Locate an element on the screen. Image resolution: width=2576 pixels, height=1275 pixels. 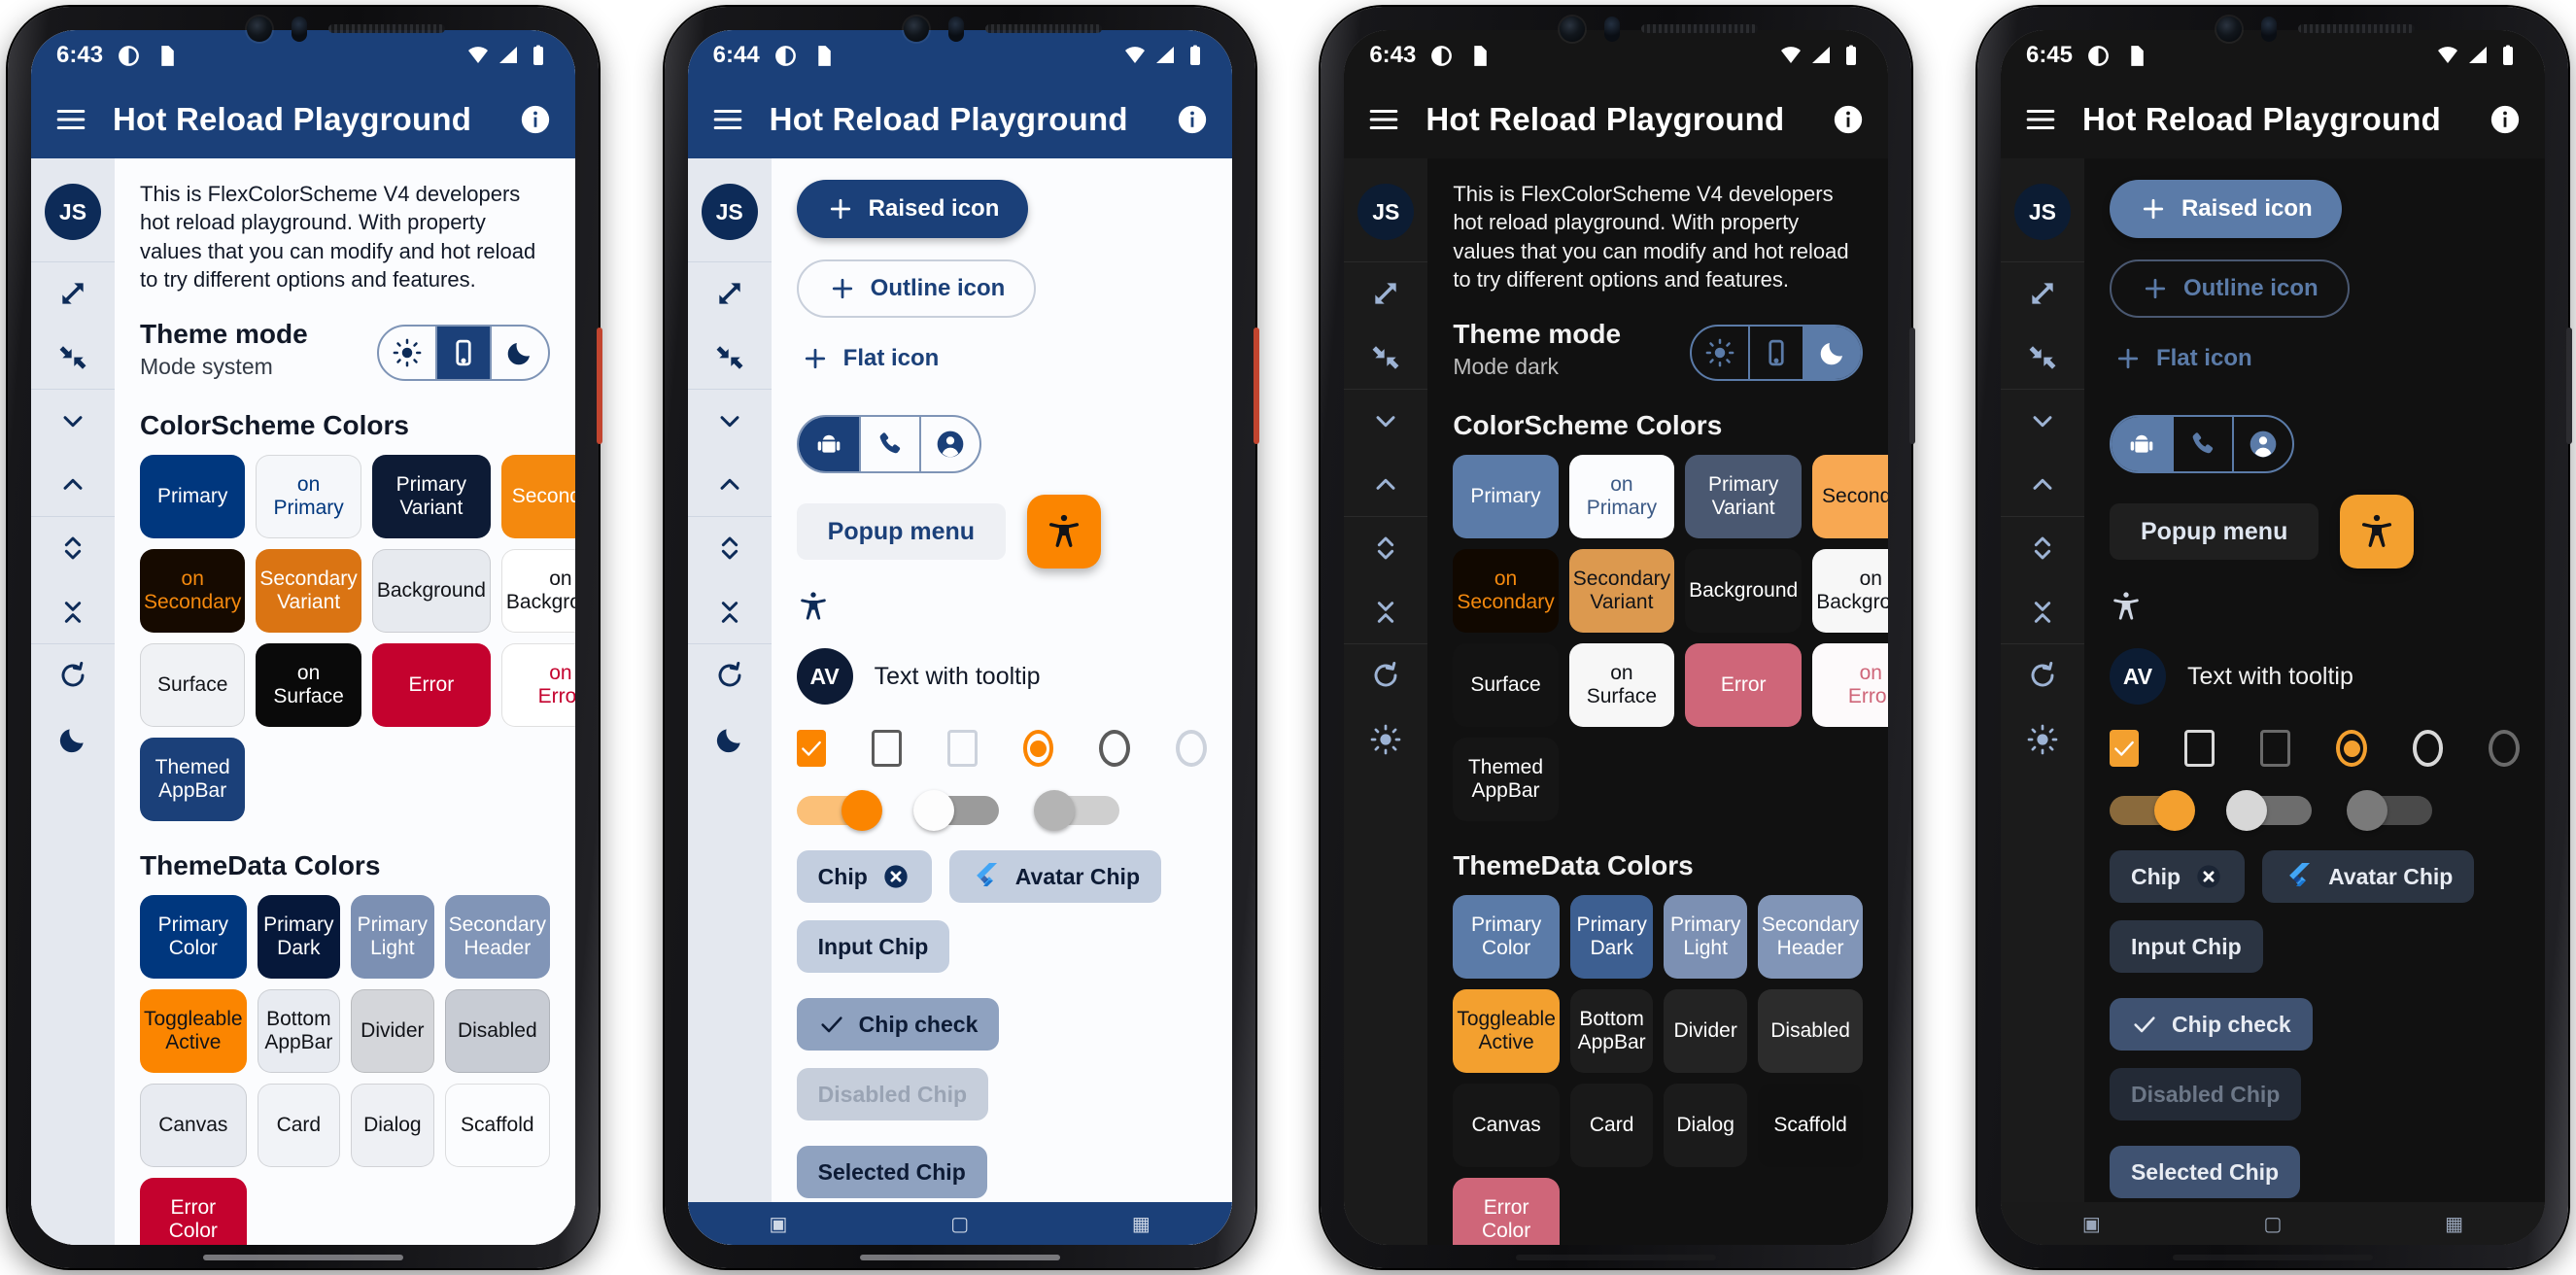
popup-menu-button: Popup menu is located at coordinates (902, 532).